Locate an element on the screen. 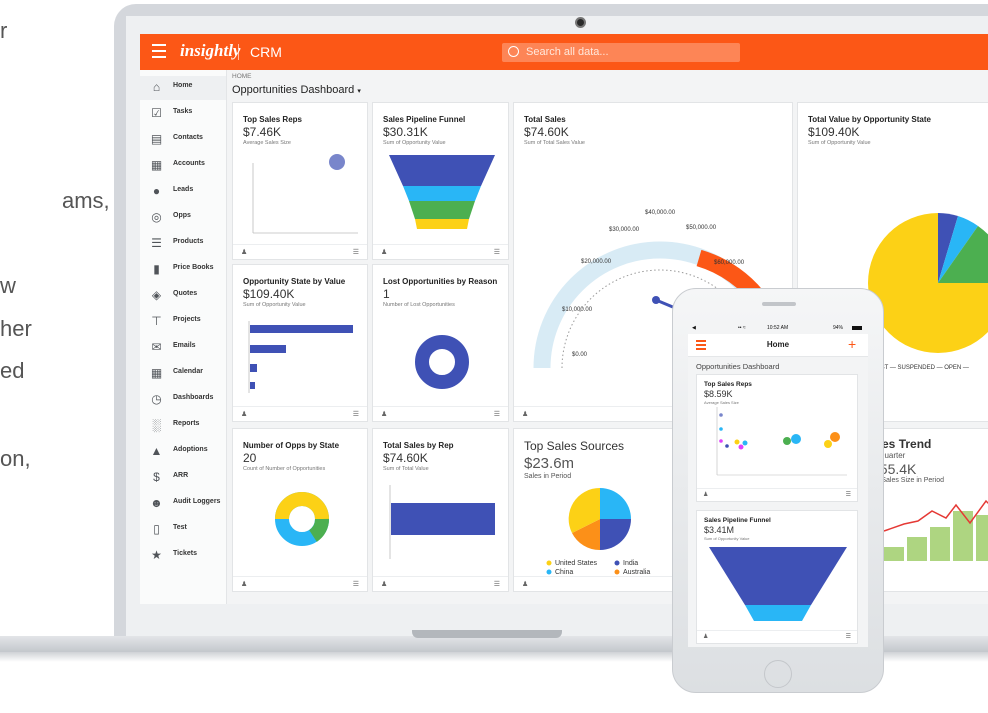 The image size is (988, 713). sidebar-item-products: ☰ Products is located at coordinates (183, 244).